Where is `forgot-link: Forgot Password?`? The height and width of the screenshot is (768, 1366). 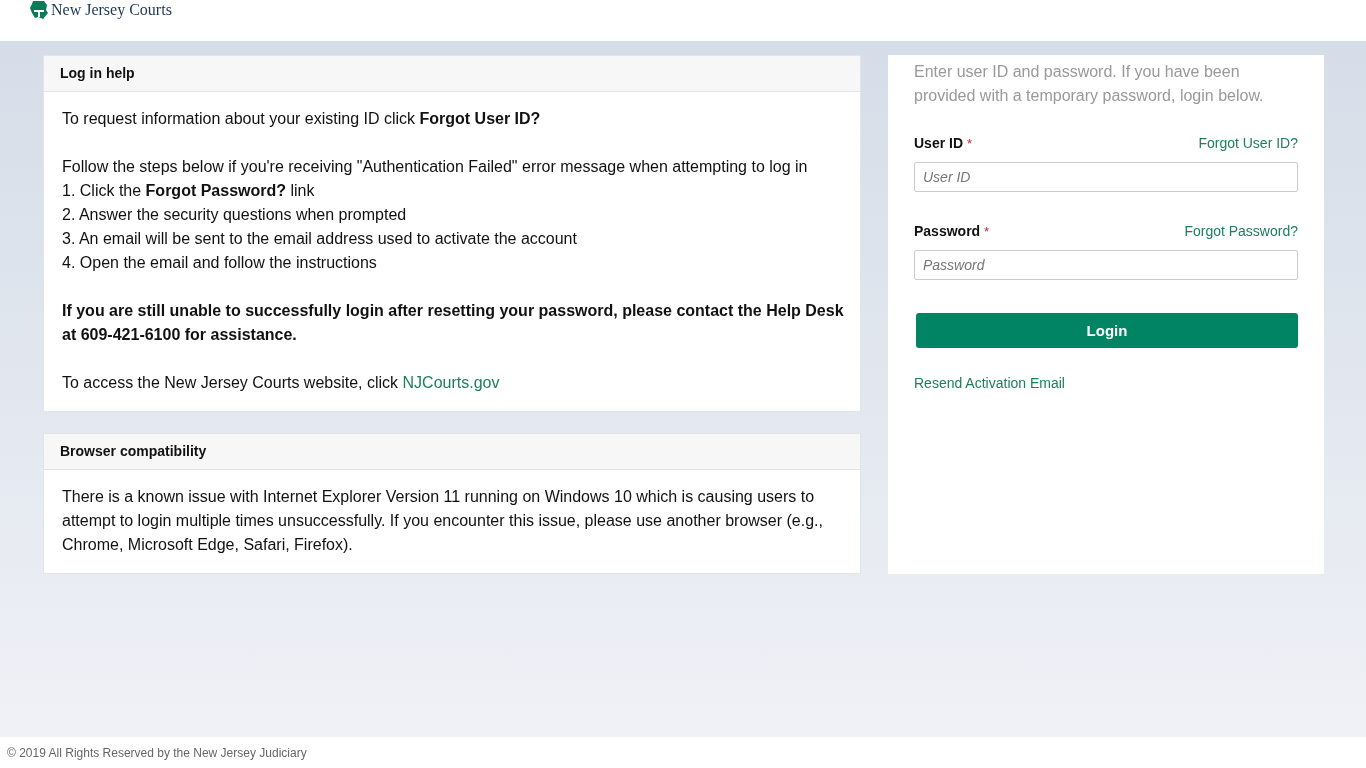
forgot-link: Forgot Password? is located at coordinates (1241, 231).